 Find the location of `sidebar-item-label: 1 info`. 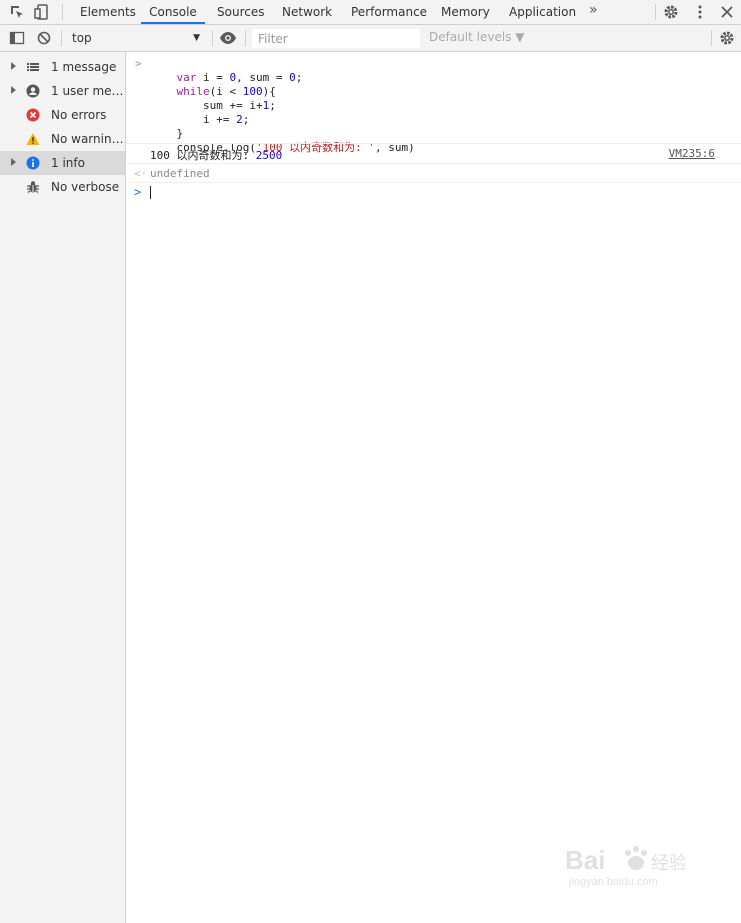

sidebar-item-label: 1 info is located at coordinates (68, 163).